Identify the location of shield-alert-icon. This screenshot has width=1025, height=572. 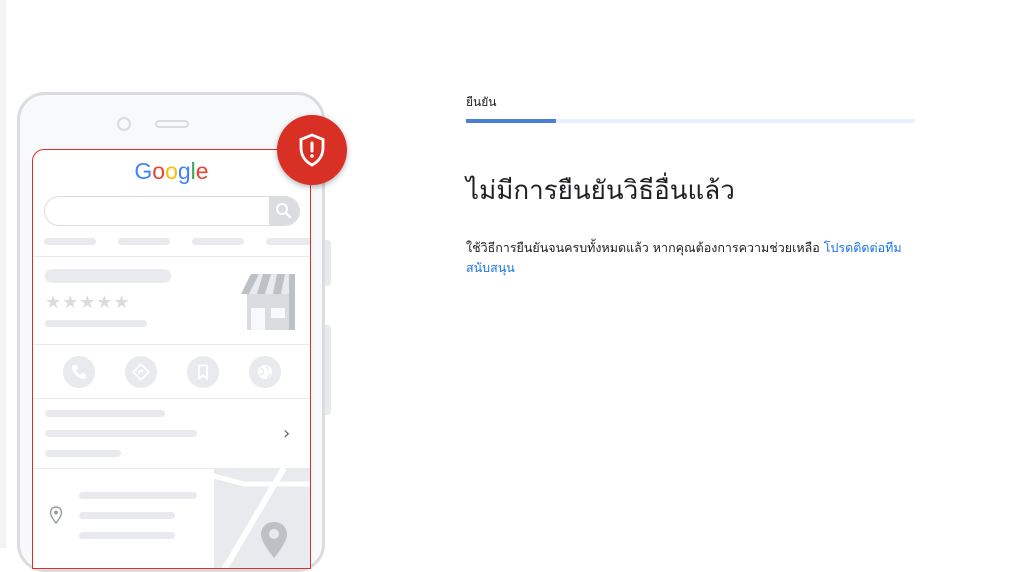
(312, 150).